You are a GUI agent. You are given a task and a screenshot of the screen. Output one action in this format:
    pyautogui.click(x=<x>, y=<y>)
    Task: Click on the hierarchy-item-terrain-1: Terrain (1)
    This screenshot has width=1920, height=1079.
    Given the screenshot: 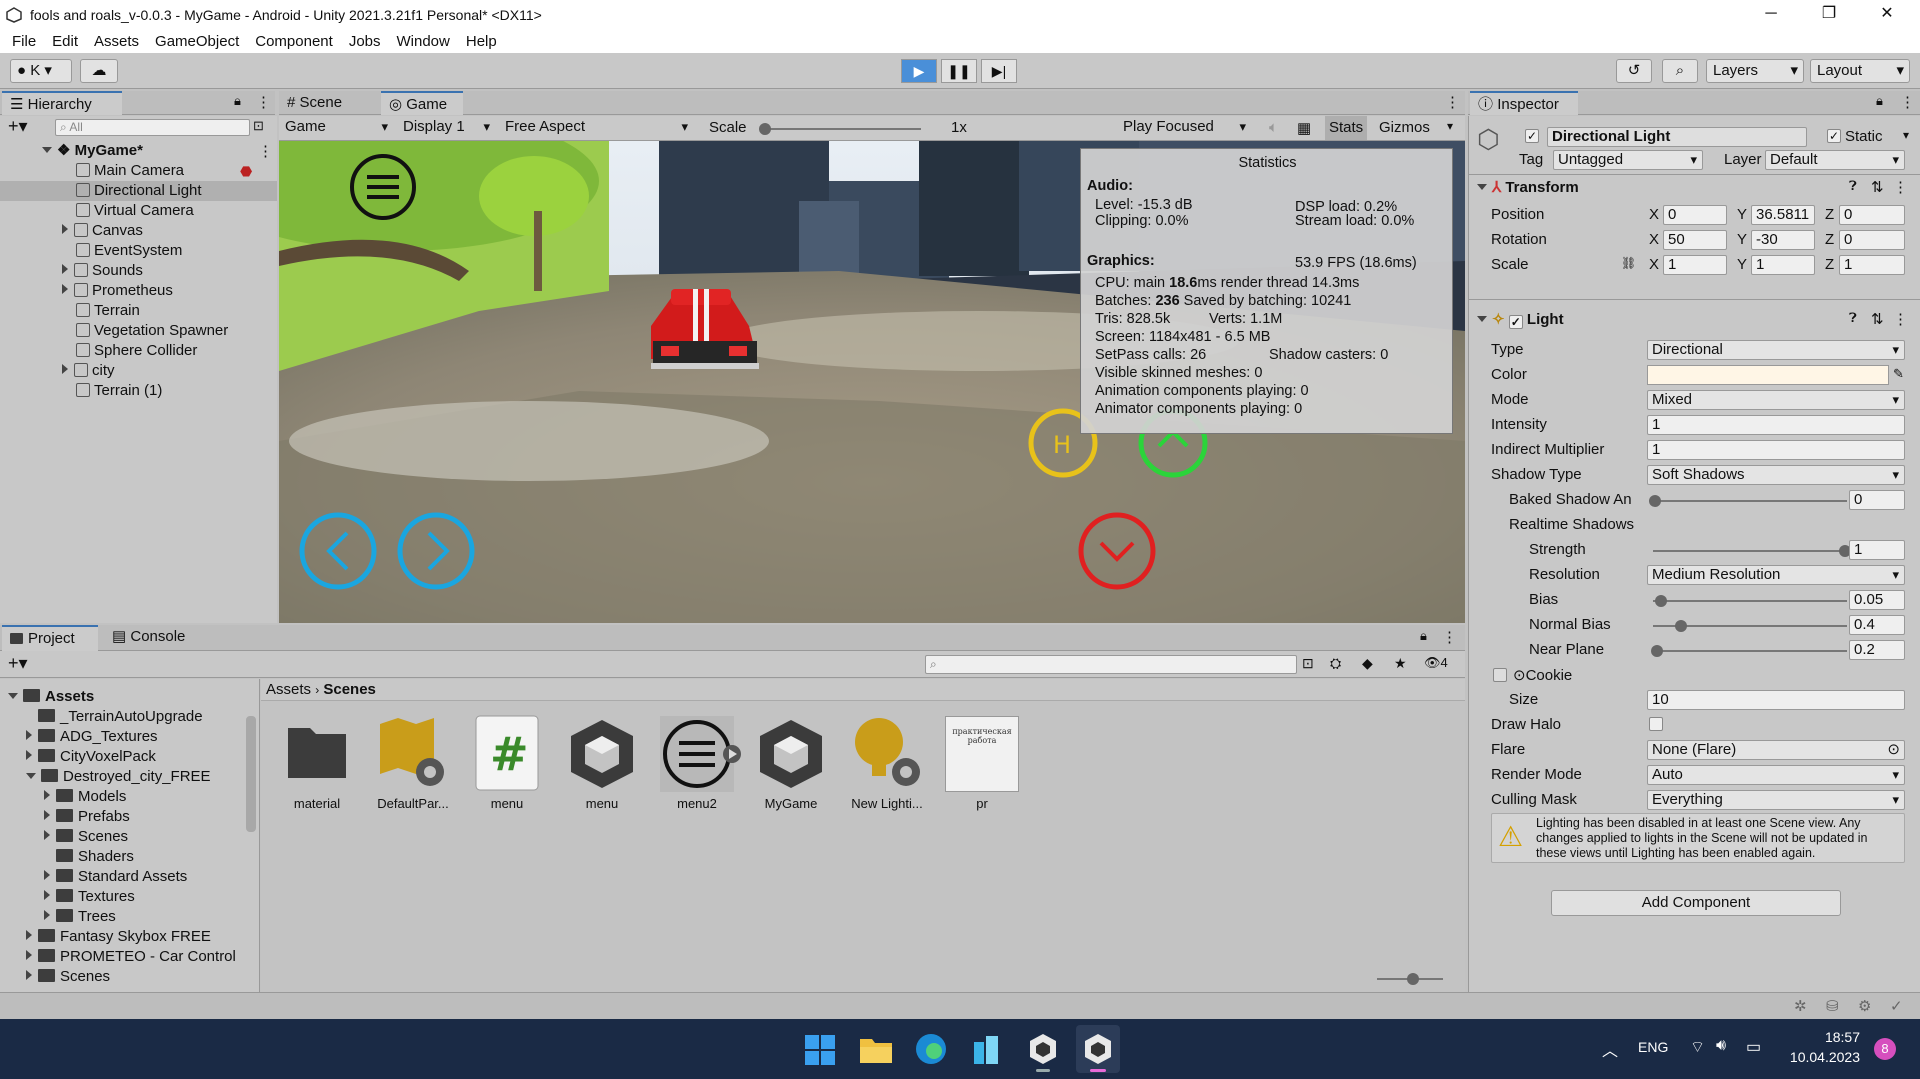 What is the action you would take?
    pyautogui.click(x=119, y=391)
    